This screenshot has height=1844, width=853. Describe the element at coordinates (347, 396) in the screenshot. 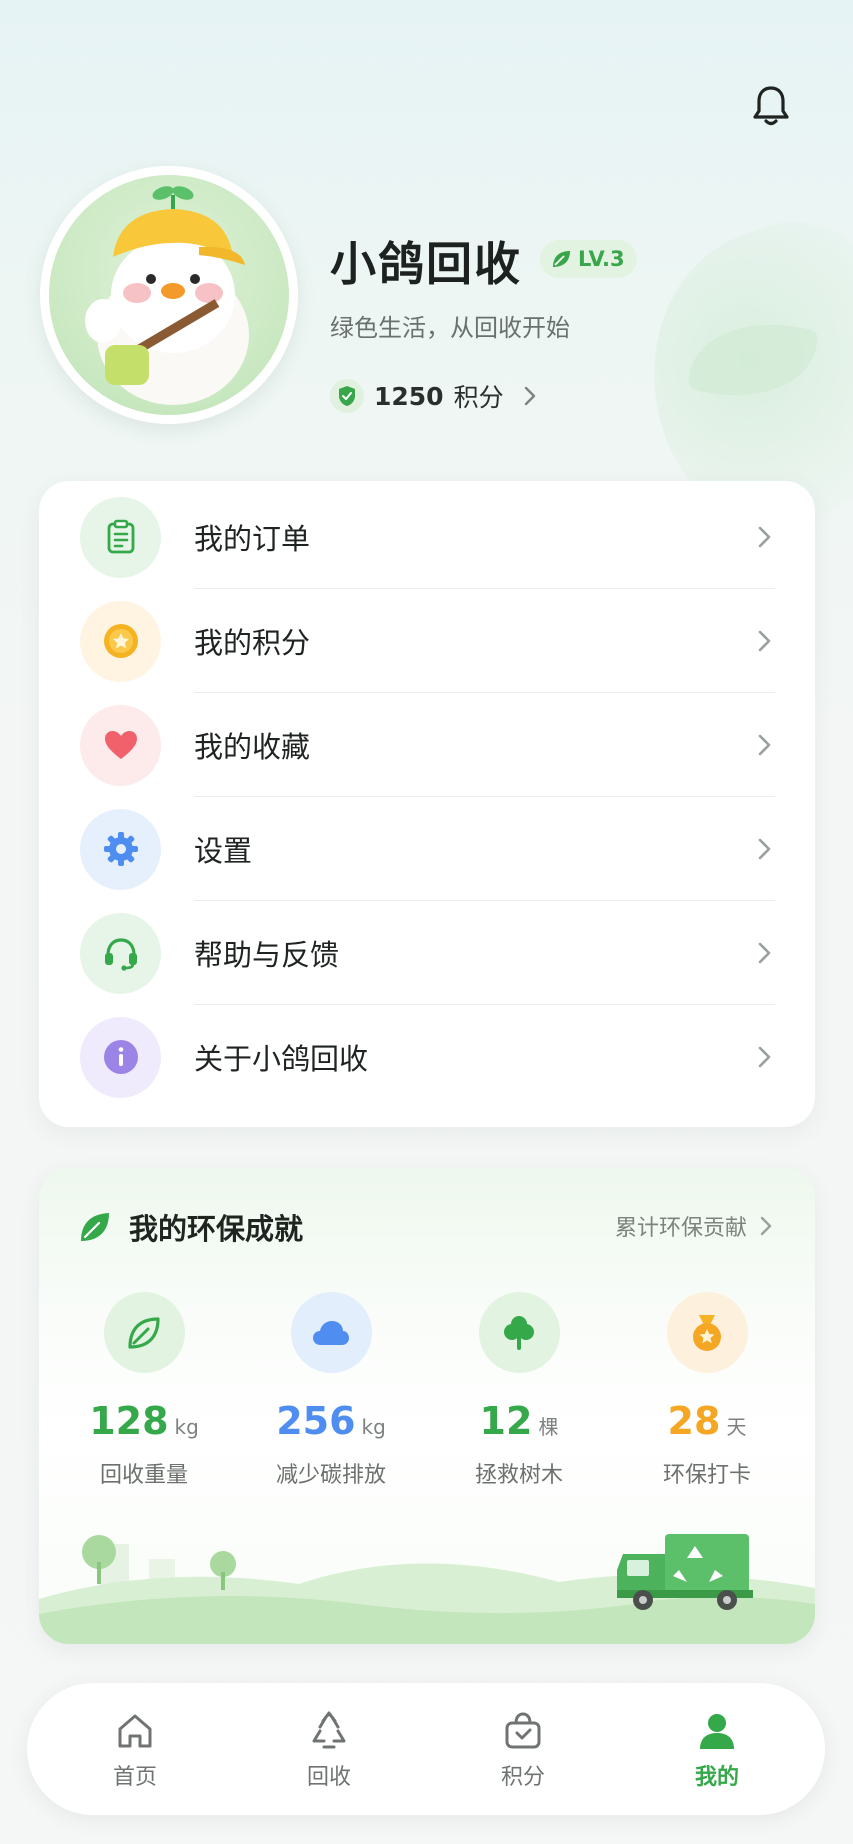

I see `shield-icon` at that location.